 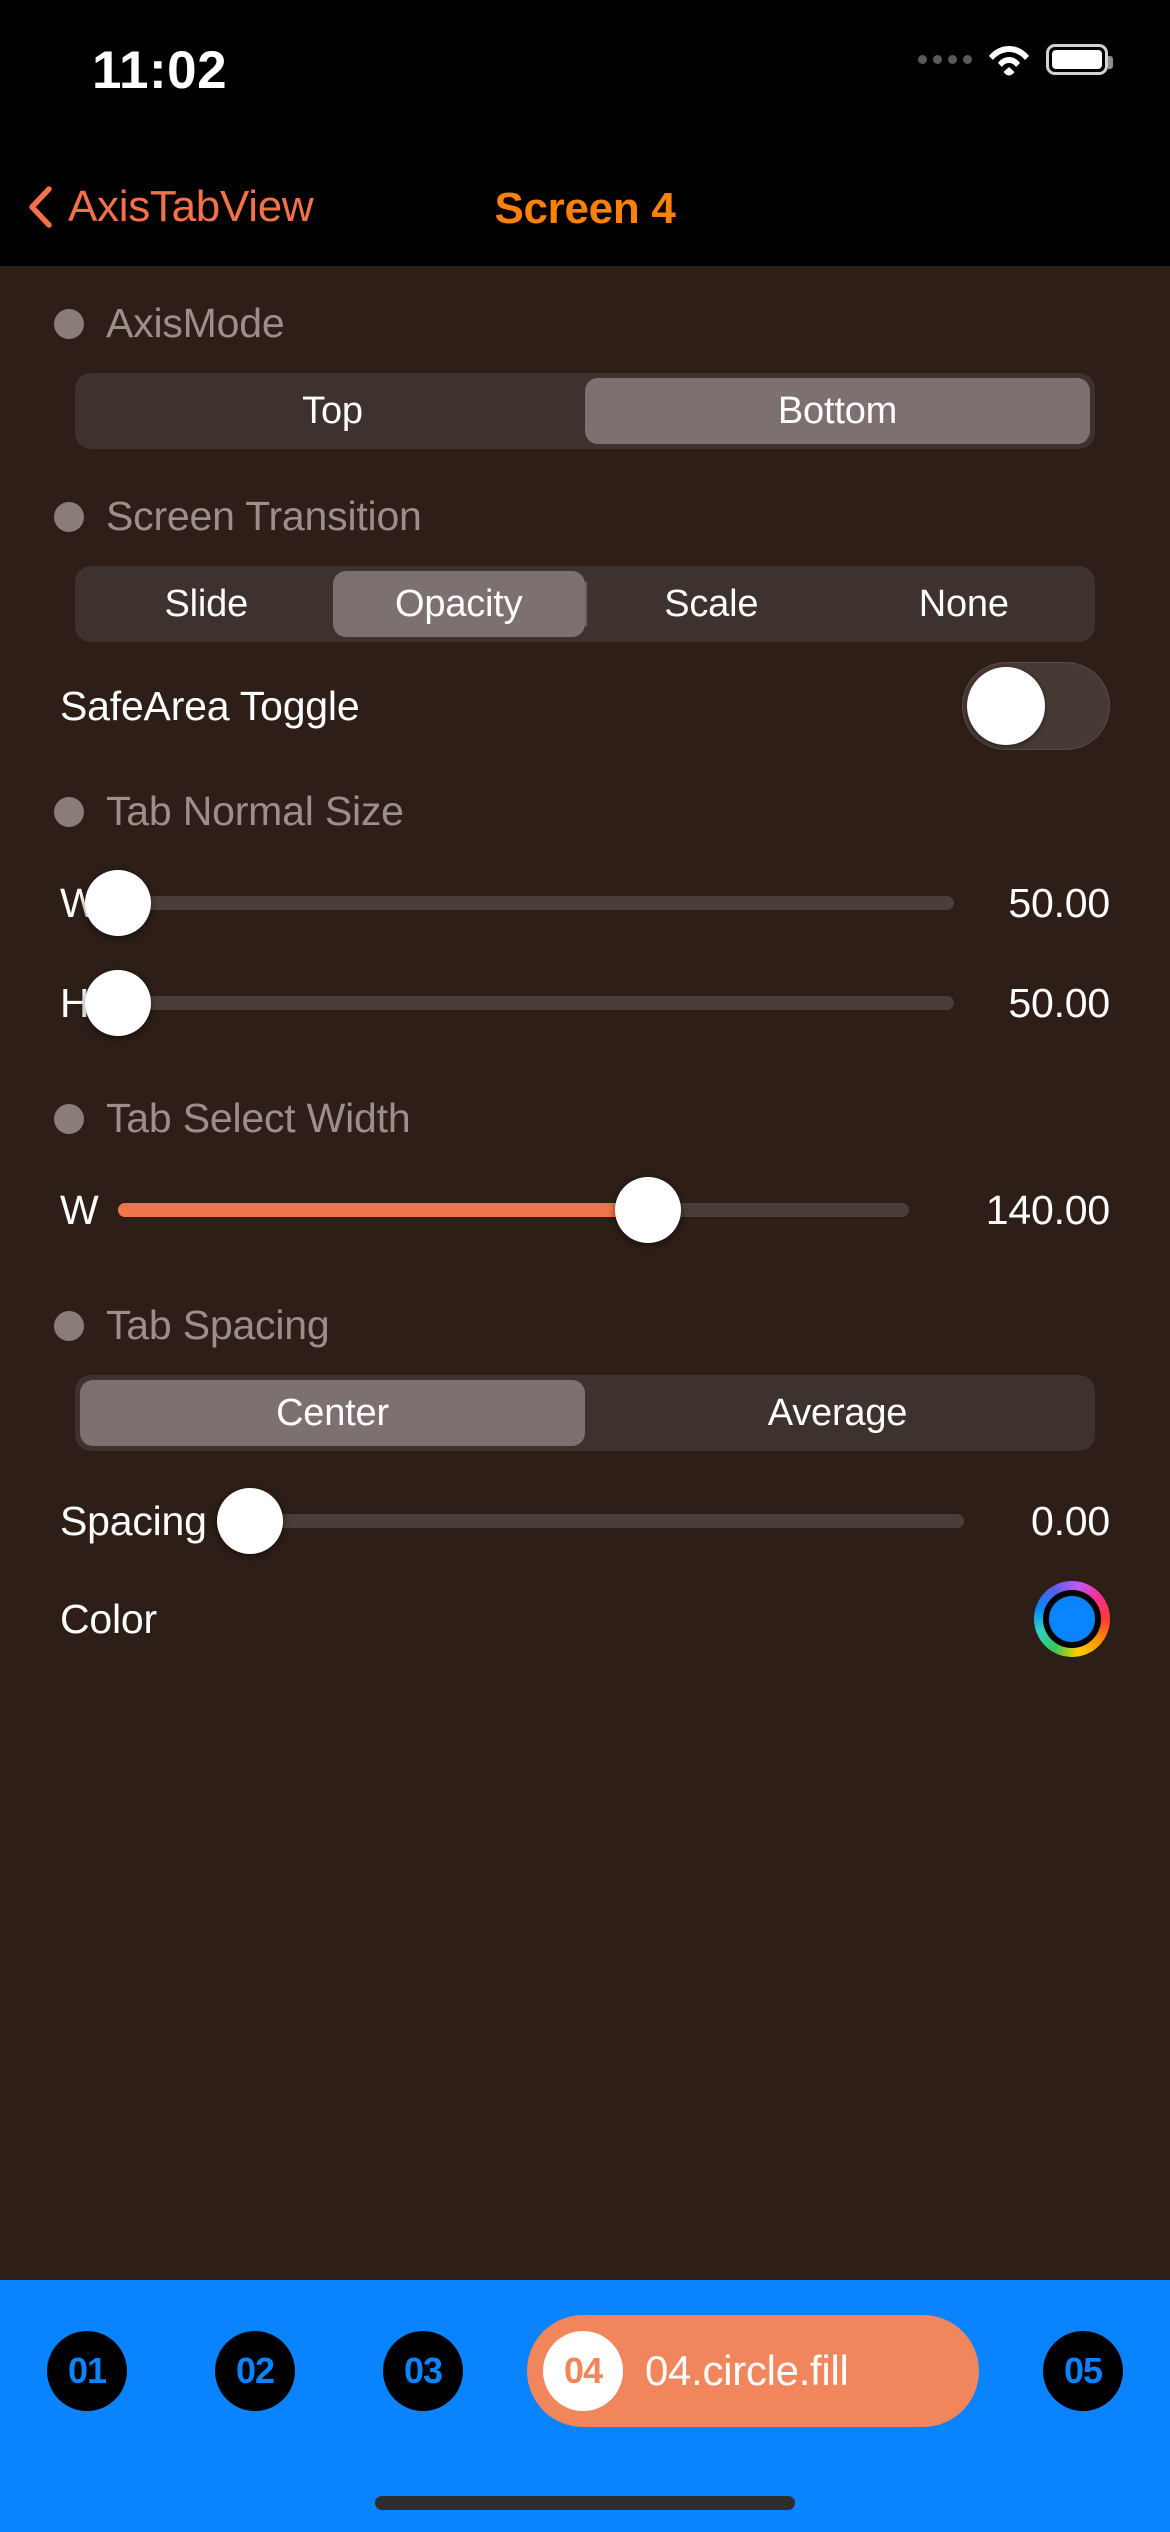 I want to click on spacing-value: 0.00, so click(x=1070, y=1520).